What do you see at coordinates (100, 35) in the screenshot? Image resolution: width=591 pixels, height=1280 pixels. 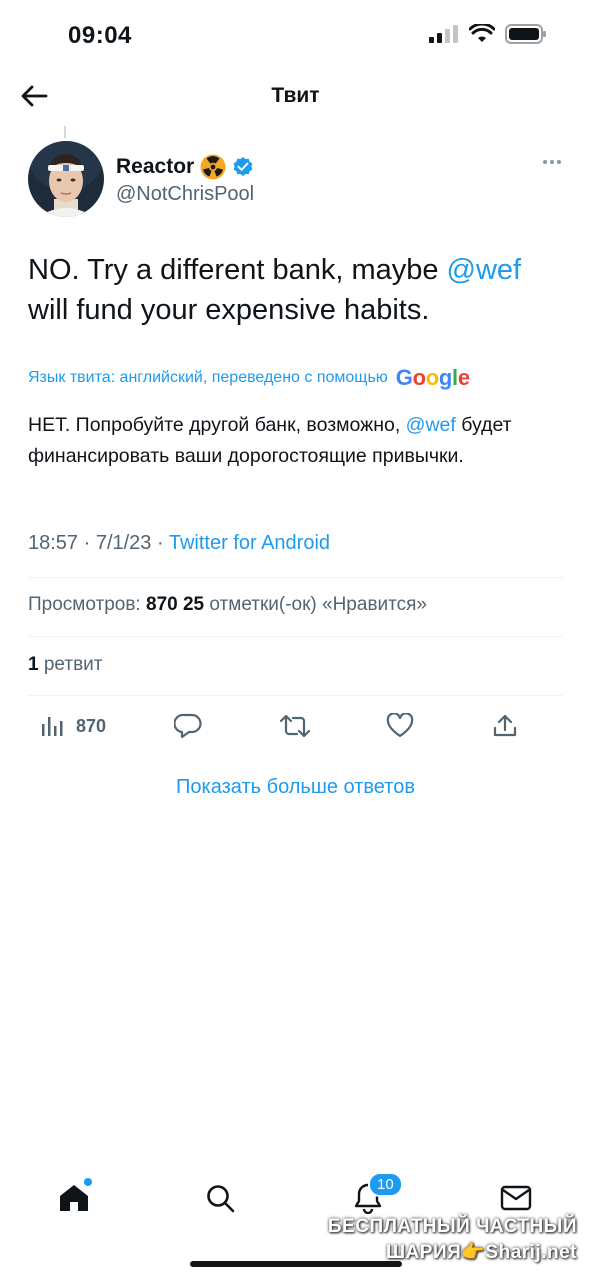 I see `status-time: 09:04` at bounding box center [100, 35].